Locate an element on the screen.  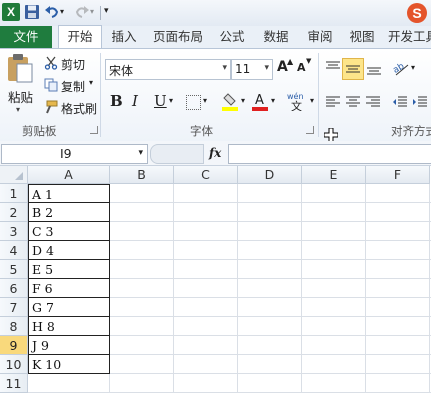
align-center-icon is located at coordinates (353, 102).